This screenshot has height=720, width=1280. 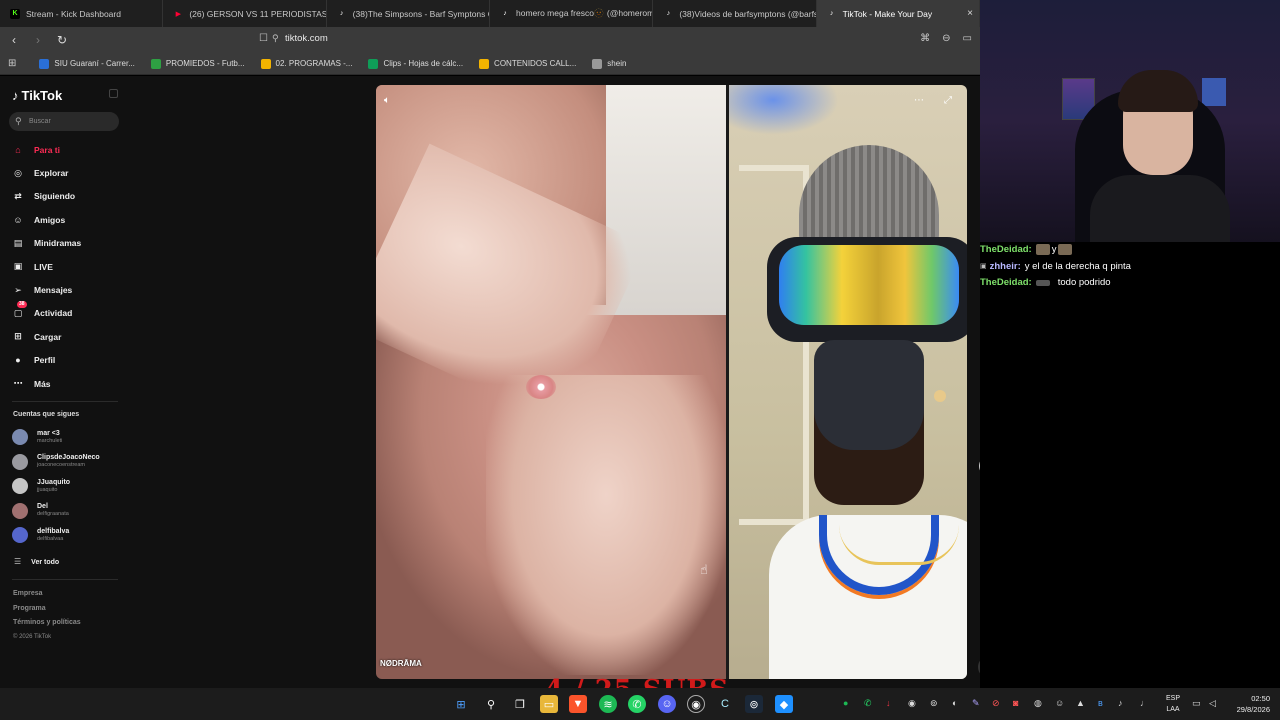 I want to click on apps-grid-icon: ⊞, so click(x=12, y=63).